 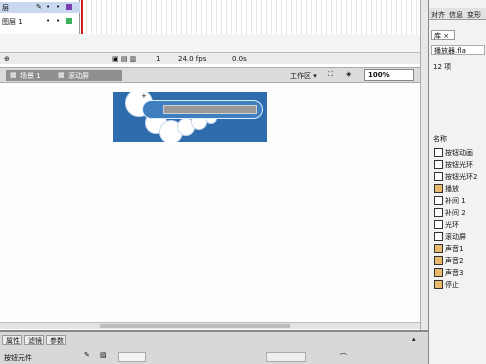 What do you see at coordinates (214, 347) in the screenshot?
I see `properties-panel: 属性 滤镜 参数 按钮元件 ✎ ▨ ⌒ ▴` at bounding box center [214, 347].